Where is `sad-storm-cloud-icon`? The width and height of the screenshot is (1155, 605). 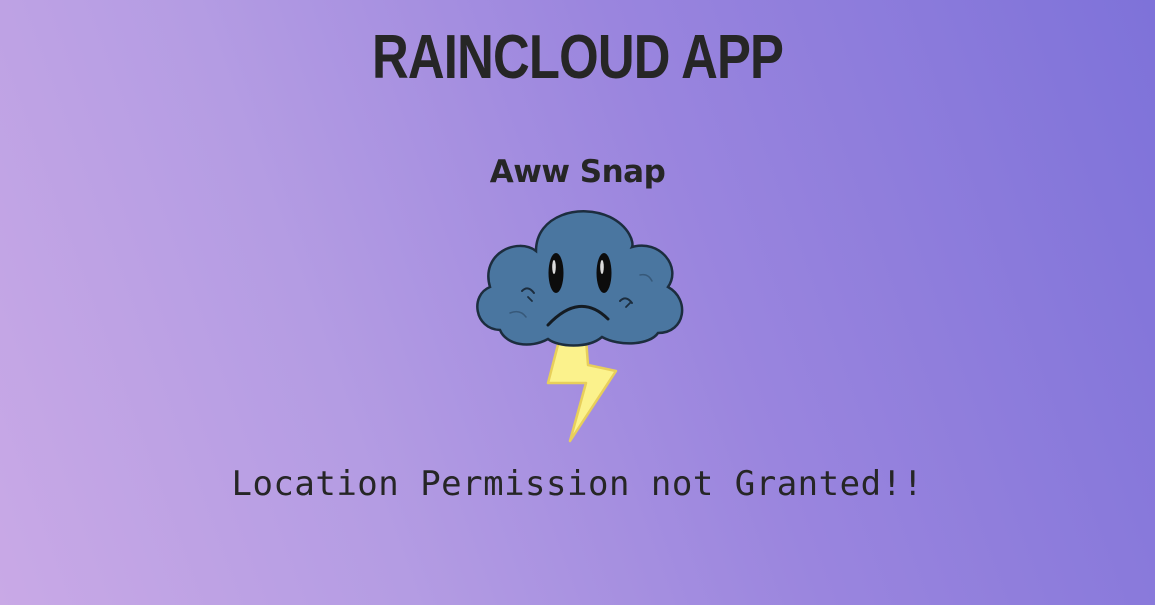 sad-storm-cloud-icon is located at coordinates (581, 325).